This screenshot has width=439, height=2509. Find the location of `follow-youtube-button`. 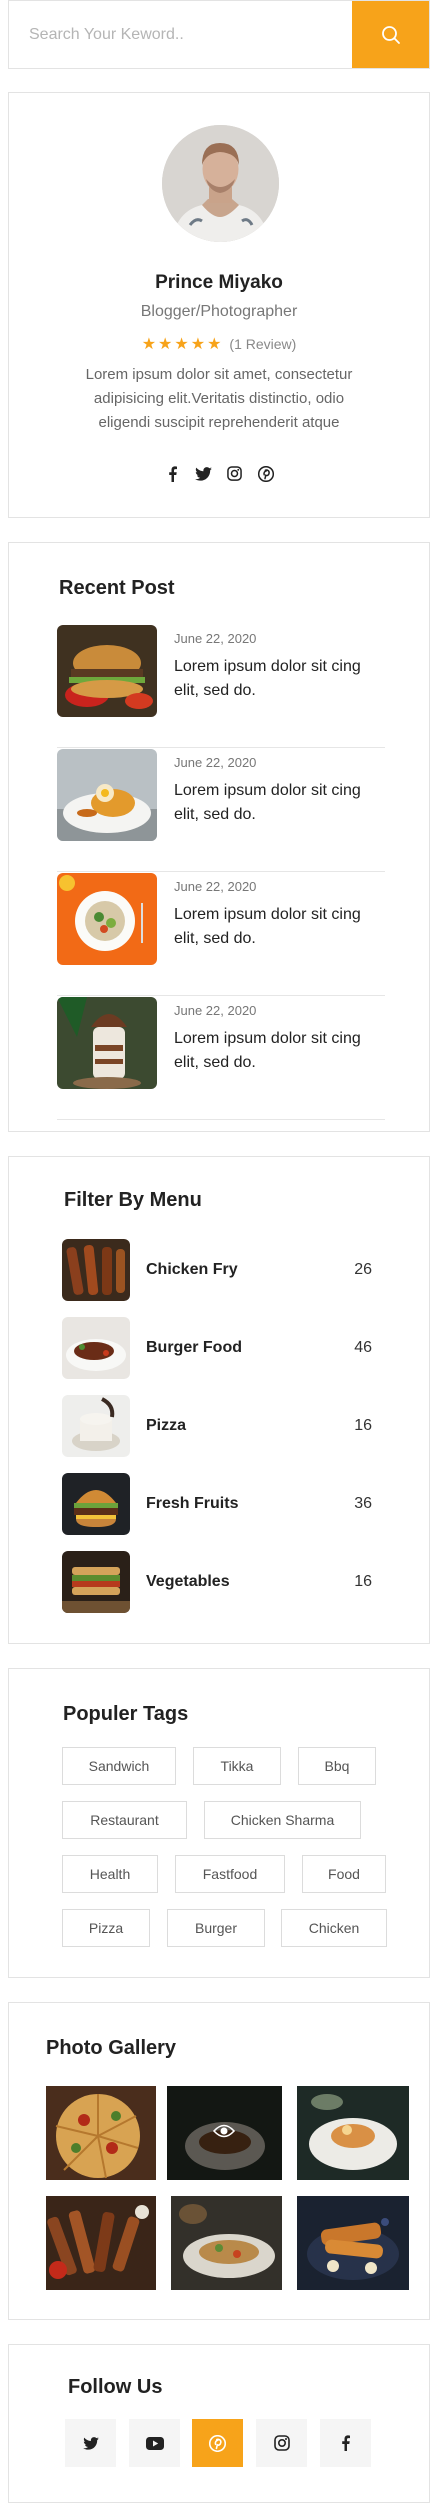

follow-youtube-button is located at coordinates (154, 2443).